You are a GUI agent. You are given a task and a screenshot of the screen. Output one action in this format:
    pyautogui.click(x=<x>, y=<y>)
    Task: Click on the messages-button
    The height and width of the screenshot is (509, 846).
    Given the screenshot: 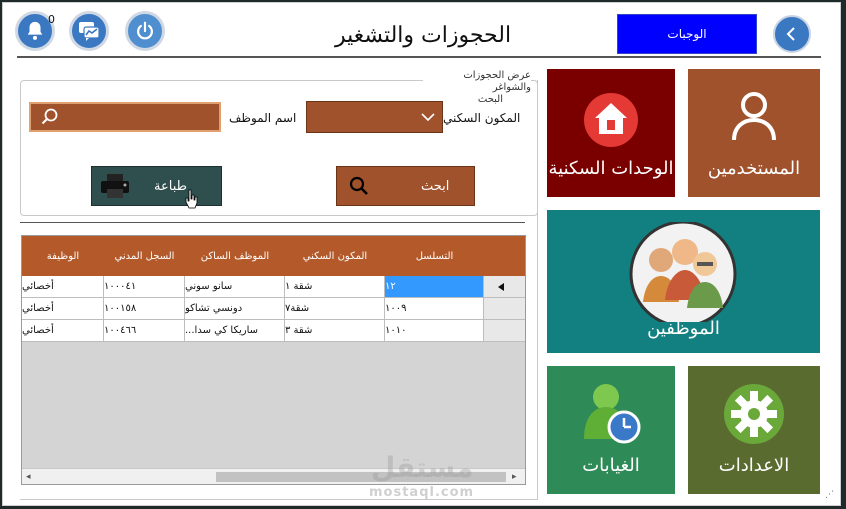 What is the action you would take?
    pyautogui.click(x=89, y=31)
    